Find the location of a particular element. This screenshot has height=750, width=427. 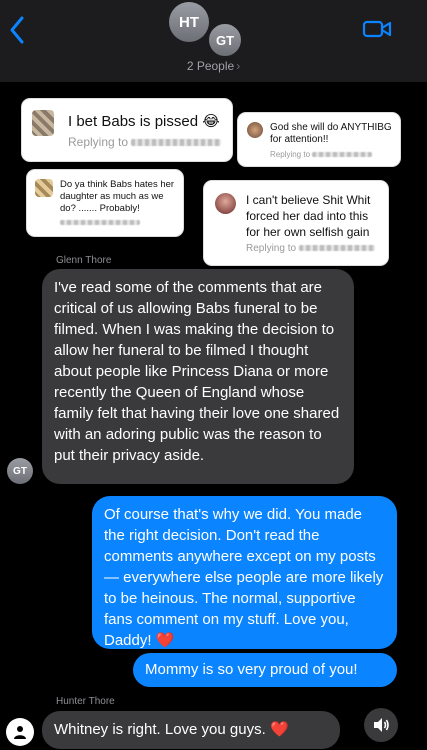

chevron-right-icon: › is located at coordinates (238, 66).